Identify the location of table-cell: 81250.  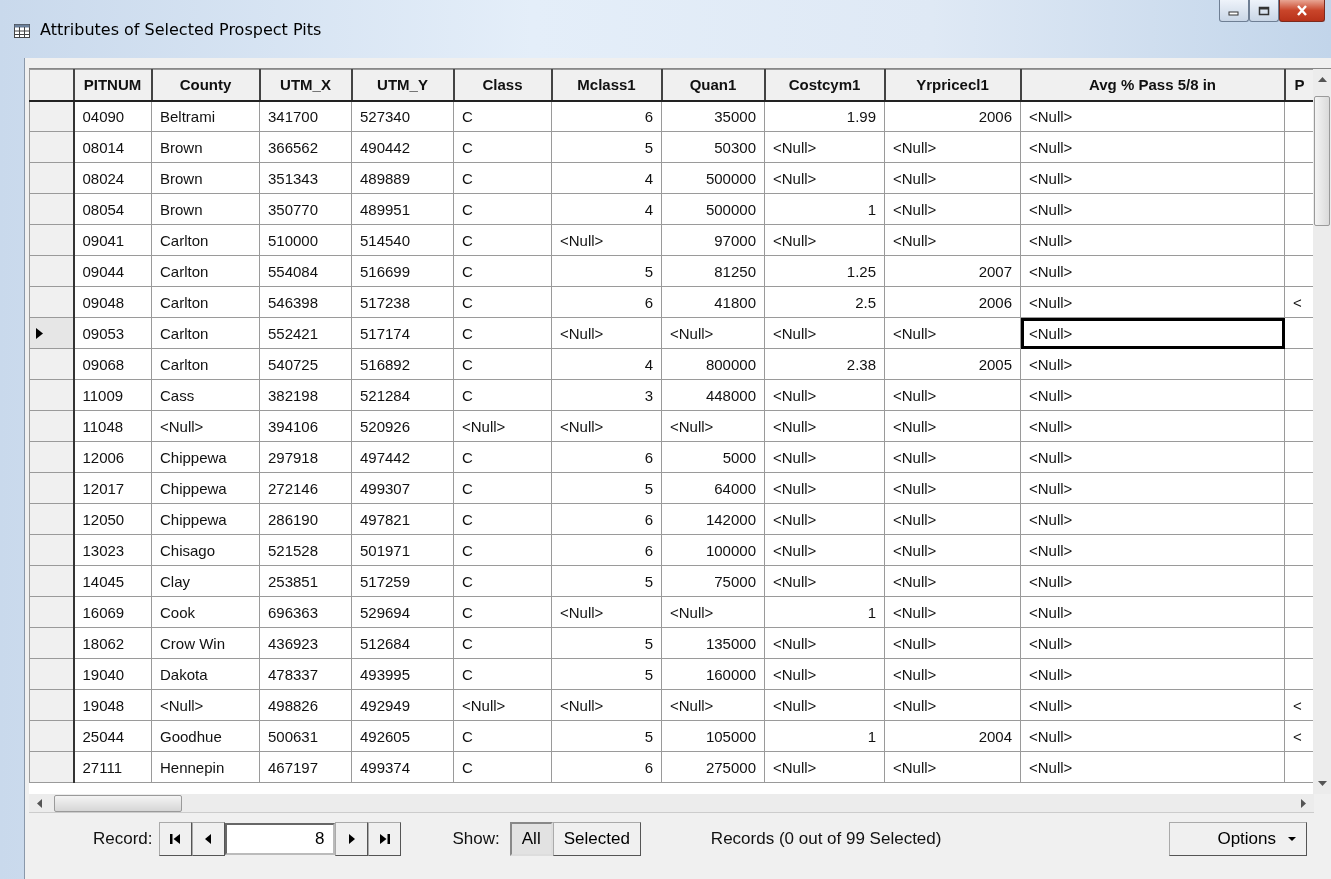
(713, 271).